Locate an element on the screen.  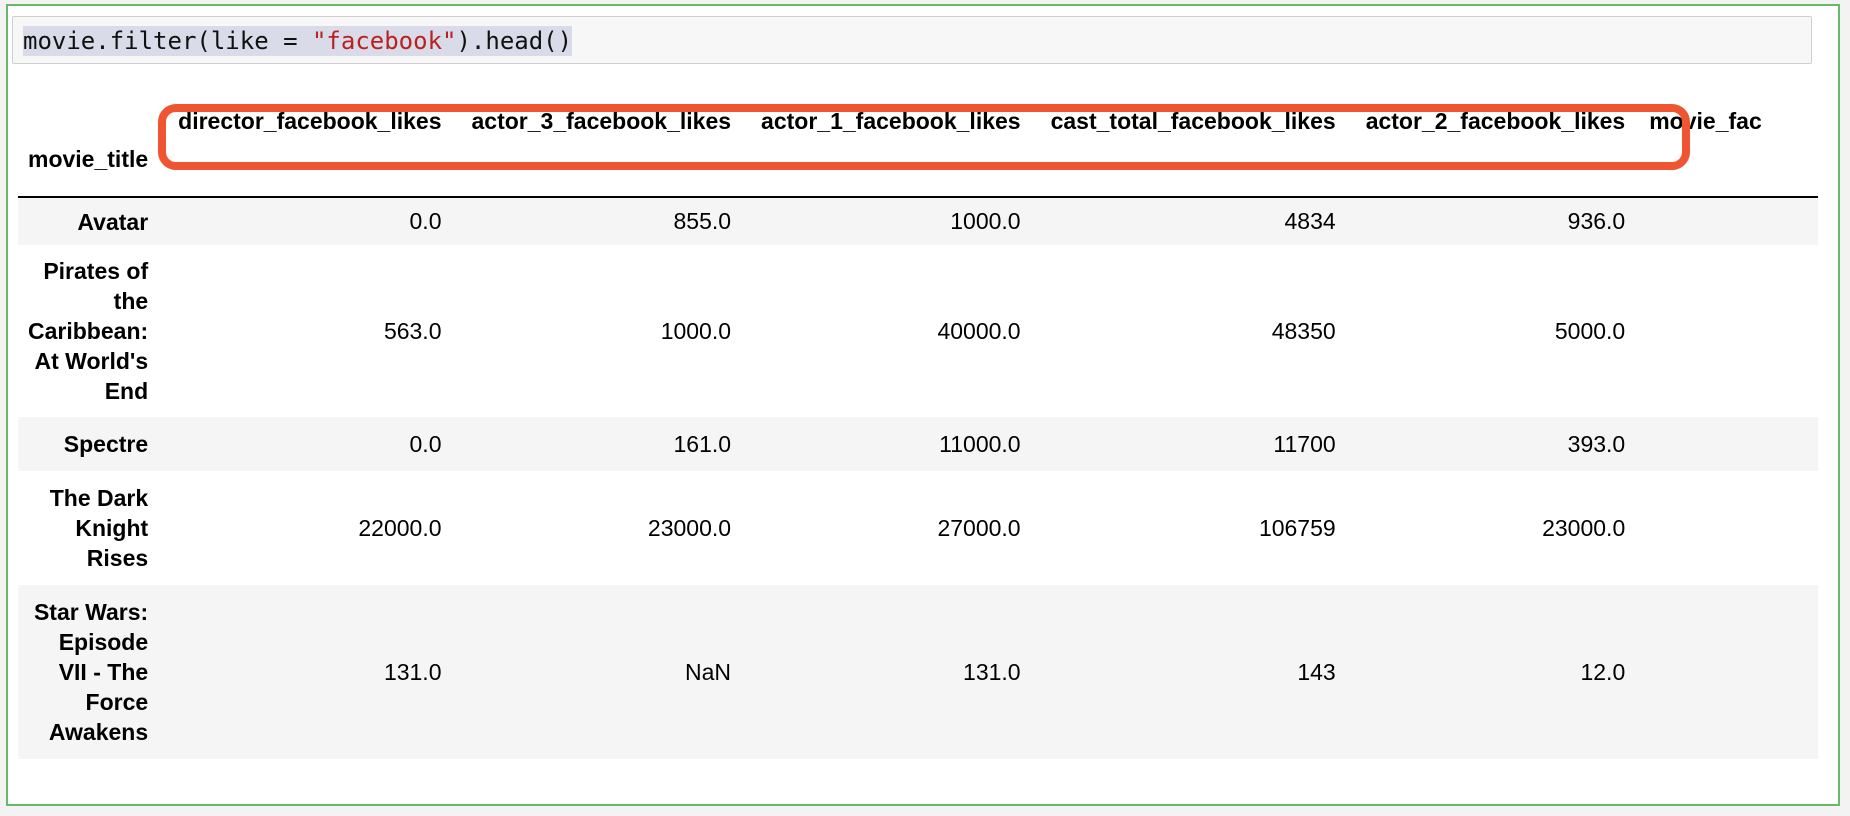
index-header-row: movie_title is located at coordinates (918, 171).